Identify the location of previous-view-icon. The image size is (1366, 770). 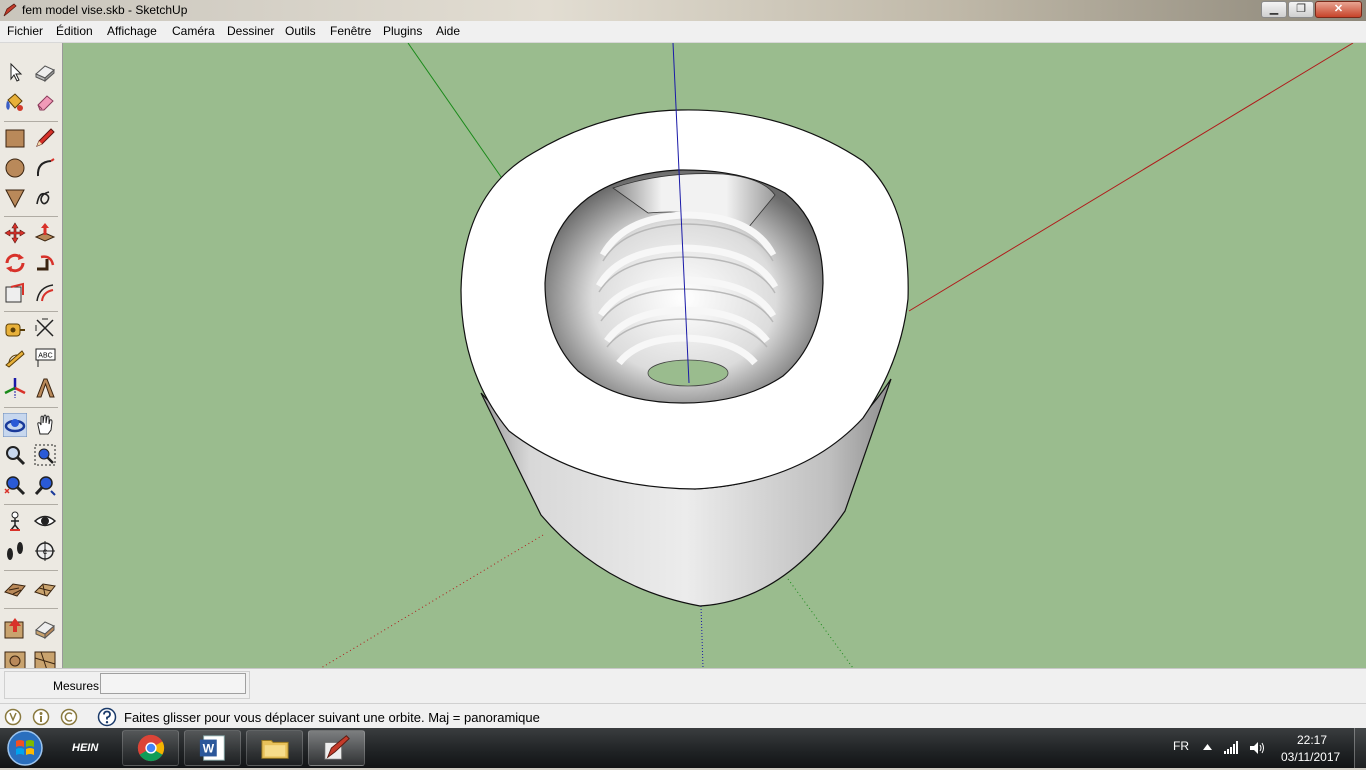
(45, 485).